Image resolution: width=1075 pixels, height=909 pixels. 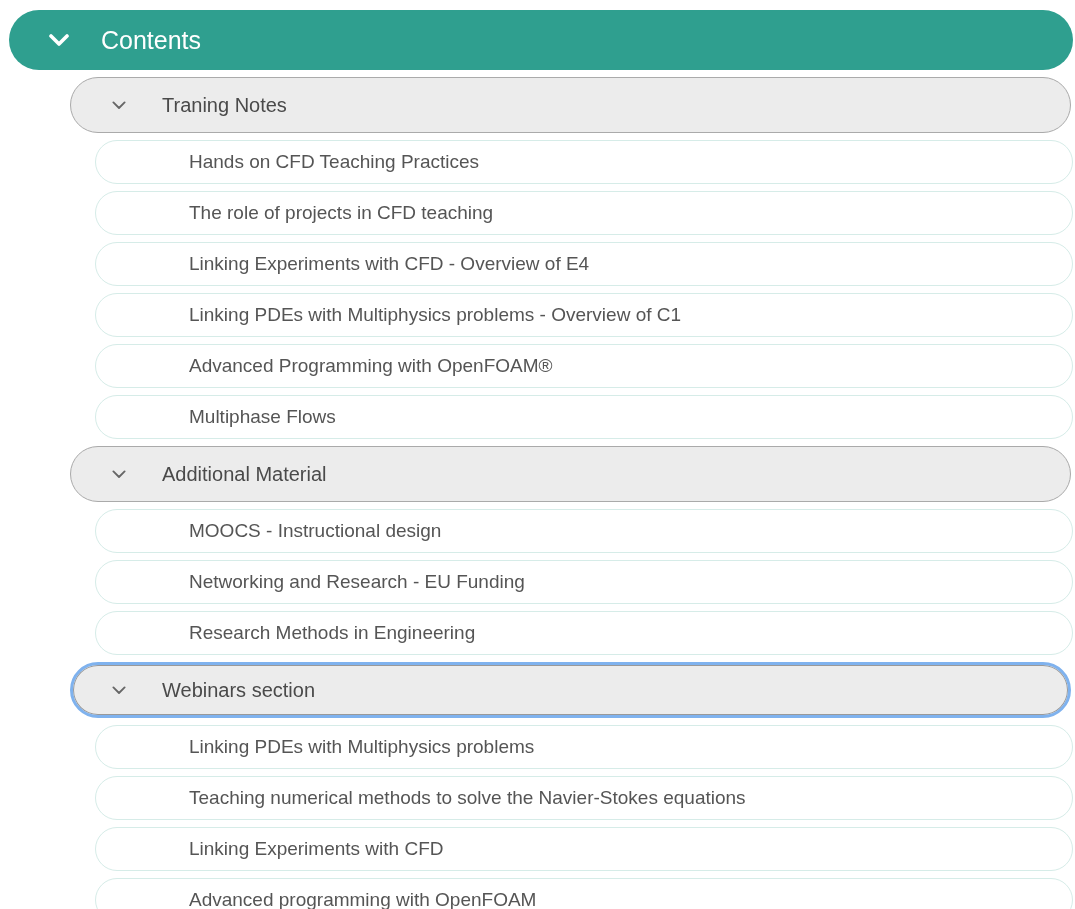 I want to click on section-header: Additional Material, so click(x=570, y=474).